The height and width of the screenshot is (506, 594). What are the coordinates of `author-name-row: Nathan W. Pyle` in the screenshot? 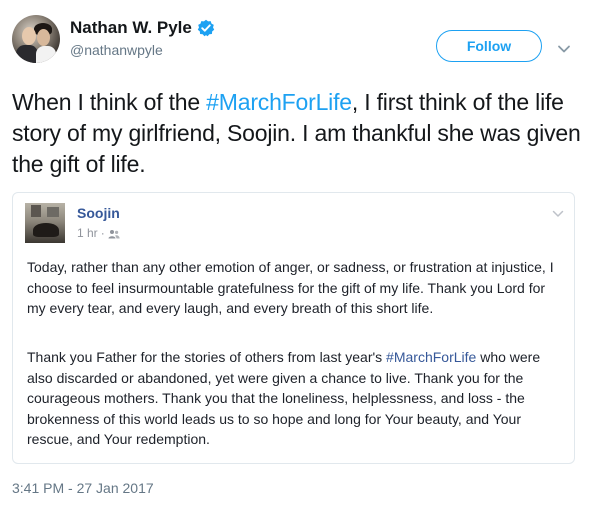 It's located at (142, 28).